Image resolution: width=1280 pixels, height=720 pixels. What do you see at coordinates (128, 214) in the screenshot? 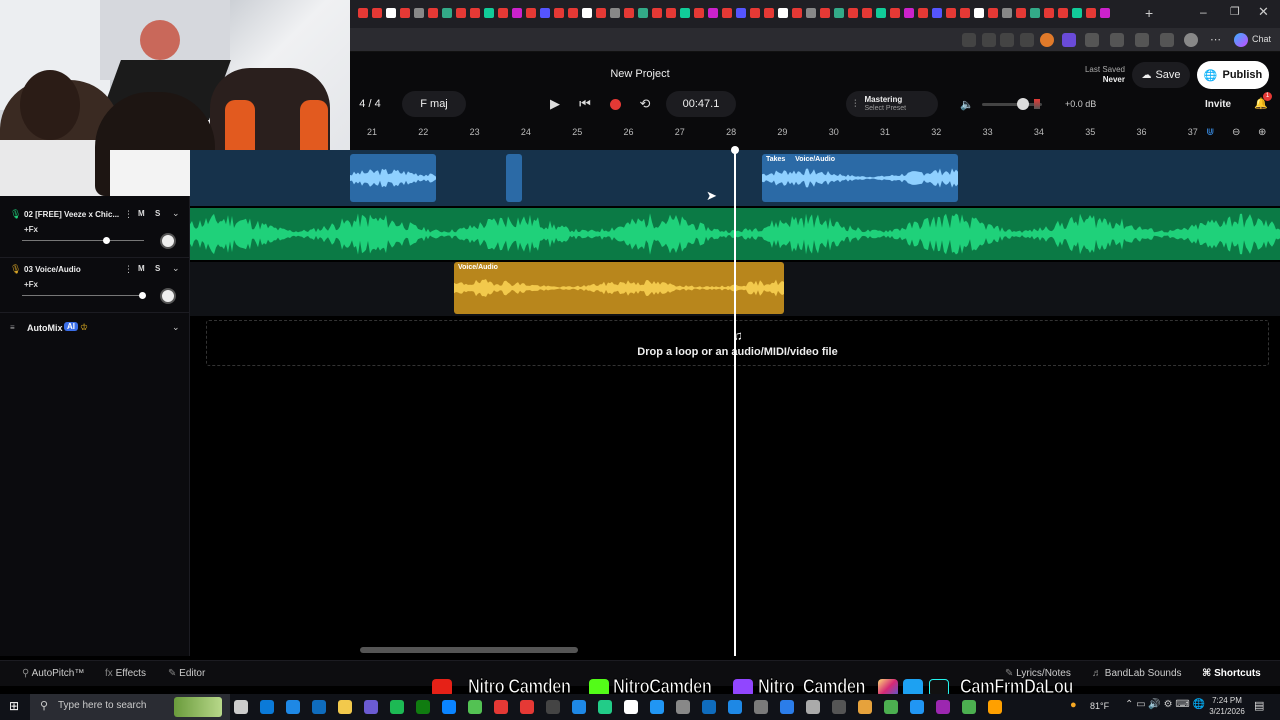
I see `track-menu-icon: ⋮` at bounding box center [128, 214].